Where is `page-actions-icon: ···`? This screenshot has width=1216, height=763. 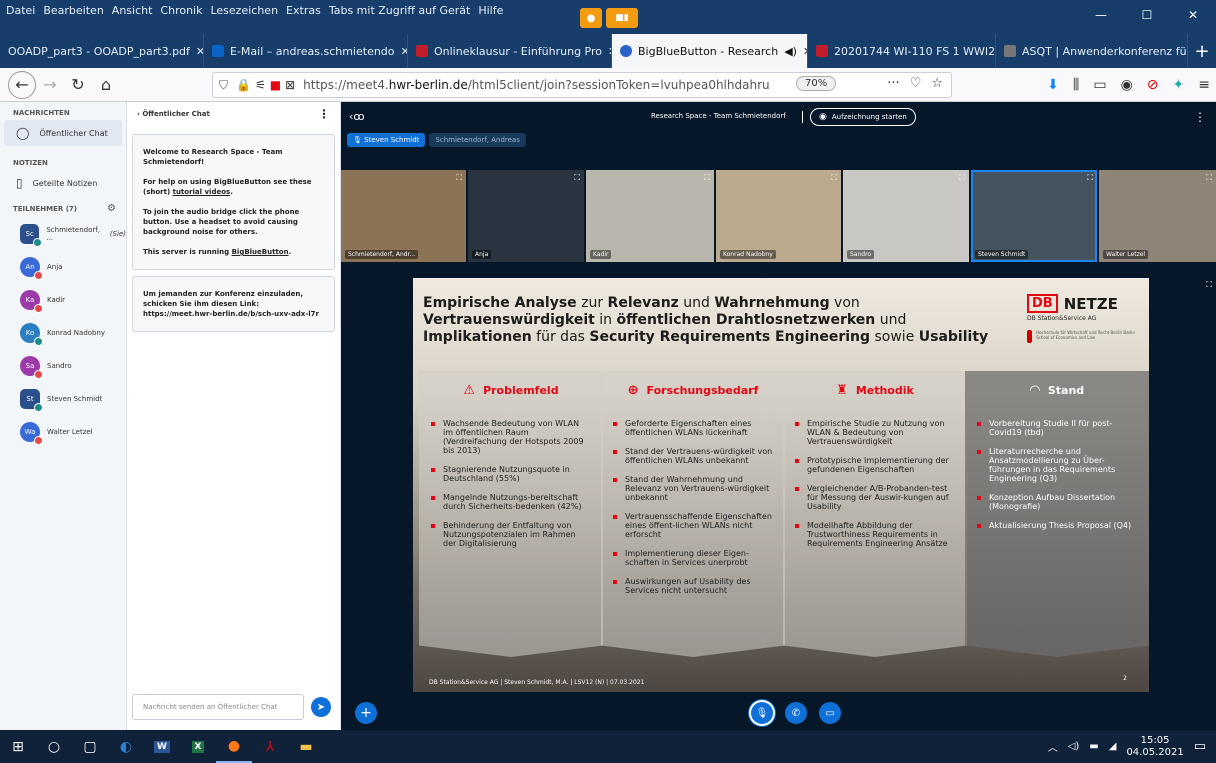 page-actions-icon: ··· is located at coordinates (893, 83).